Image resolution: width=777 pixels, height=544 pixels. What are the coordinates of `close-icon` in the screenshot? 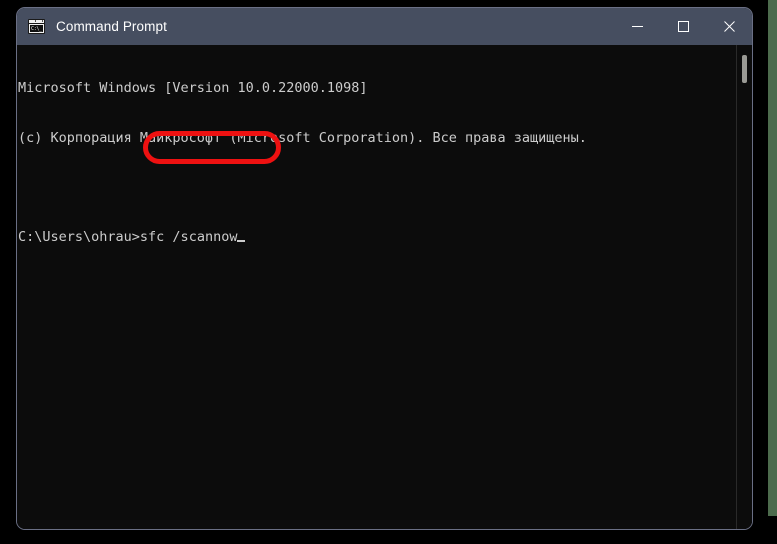 It's located at (729, 26).